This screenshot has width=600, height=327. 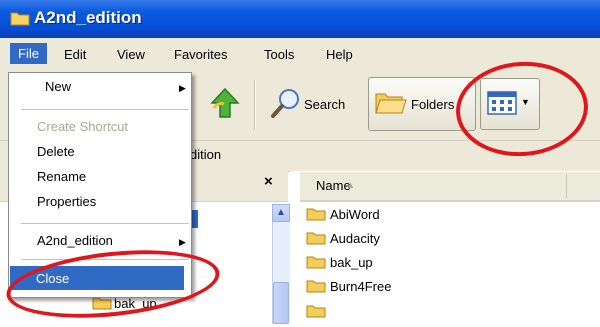 I want to click on search-button, so click(x=286, y=104).